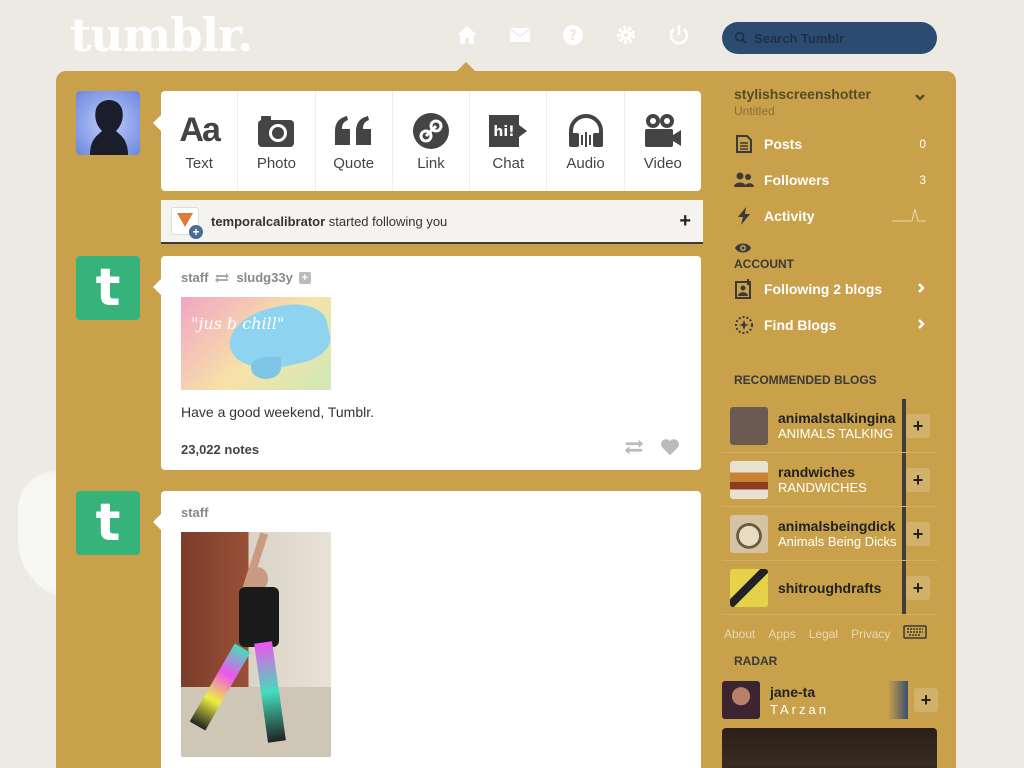 Image resolution: width=1024 pixels, height=768 pixels. What do you see at coordinates (754, 111) in the screenshot?
I see `blog-subtitle: Untitled` at bounding box center [754, 111].